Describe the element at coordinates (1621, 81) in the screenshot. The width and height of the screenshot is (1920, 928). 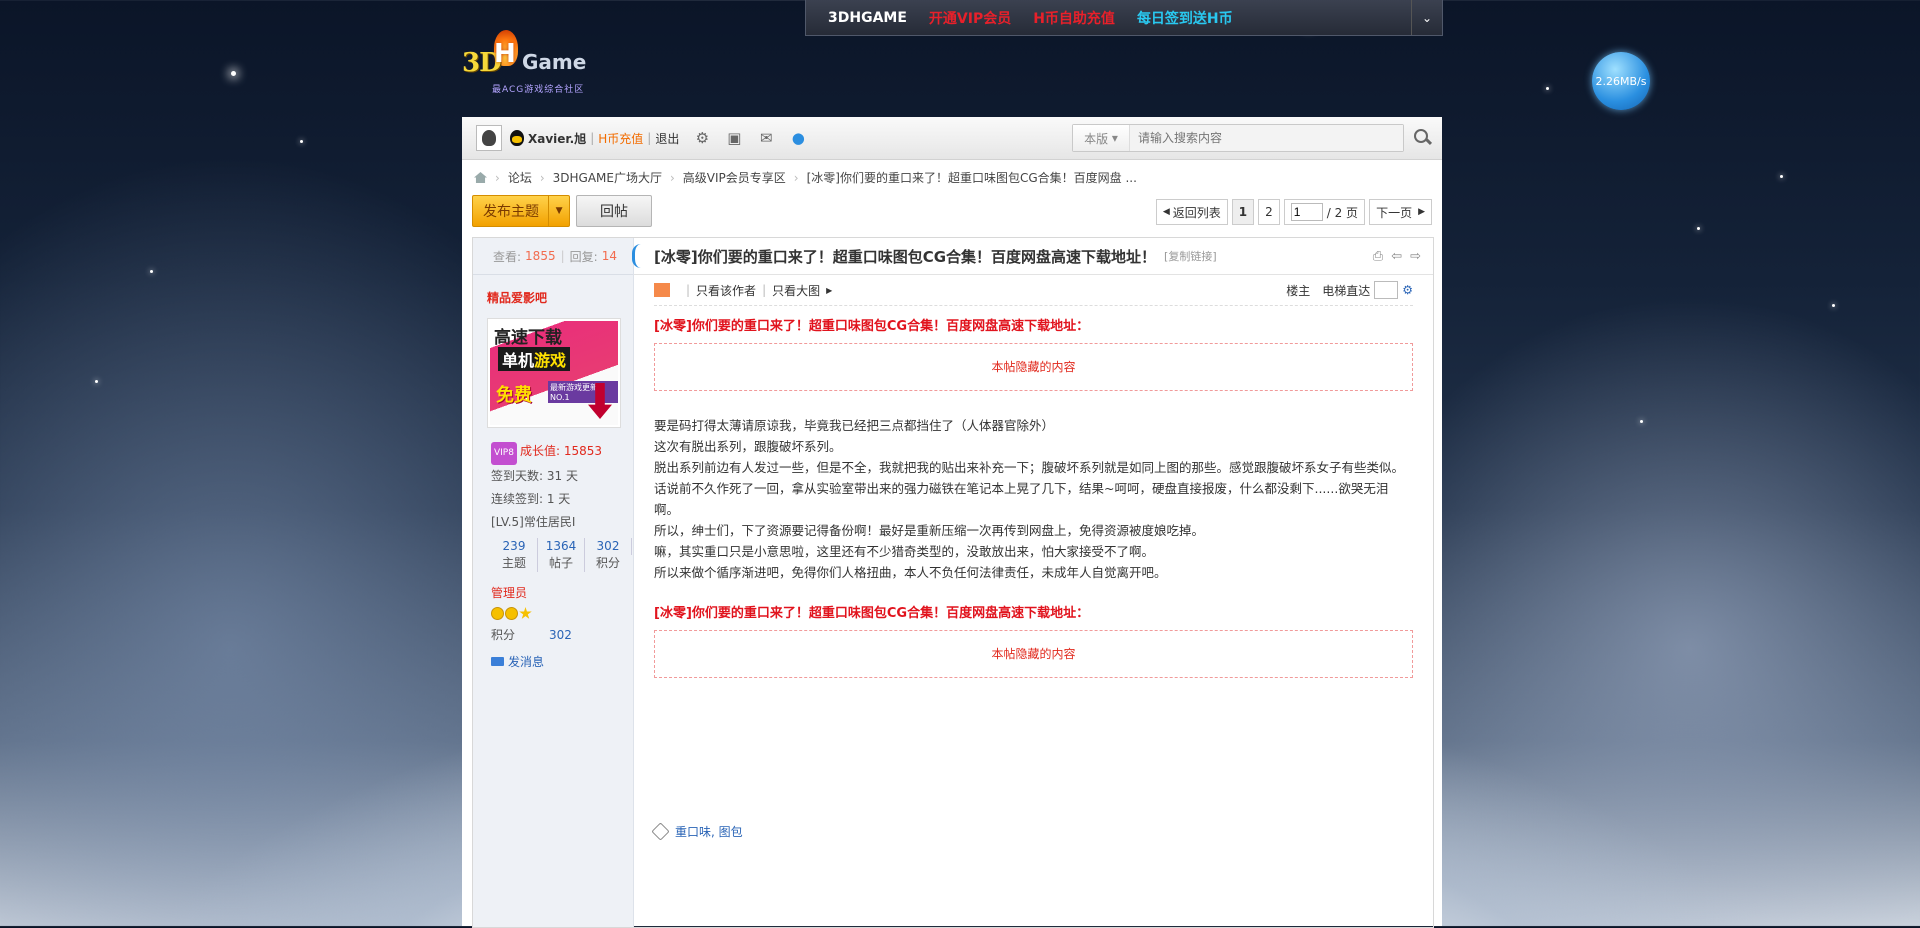
I see `network-speed-widget: 2.26MB/s` at that location.